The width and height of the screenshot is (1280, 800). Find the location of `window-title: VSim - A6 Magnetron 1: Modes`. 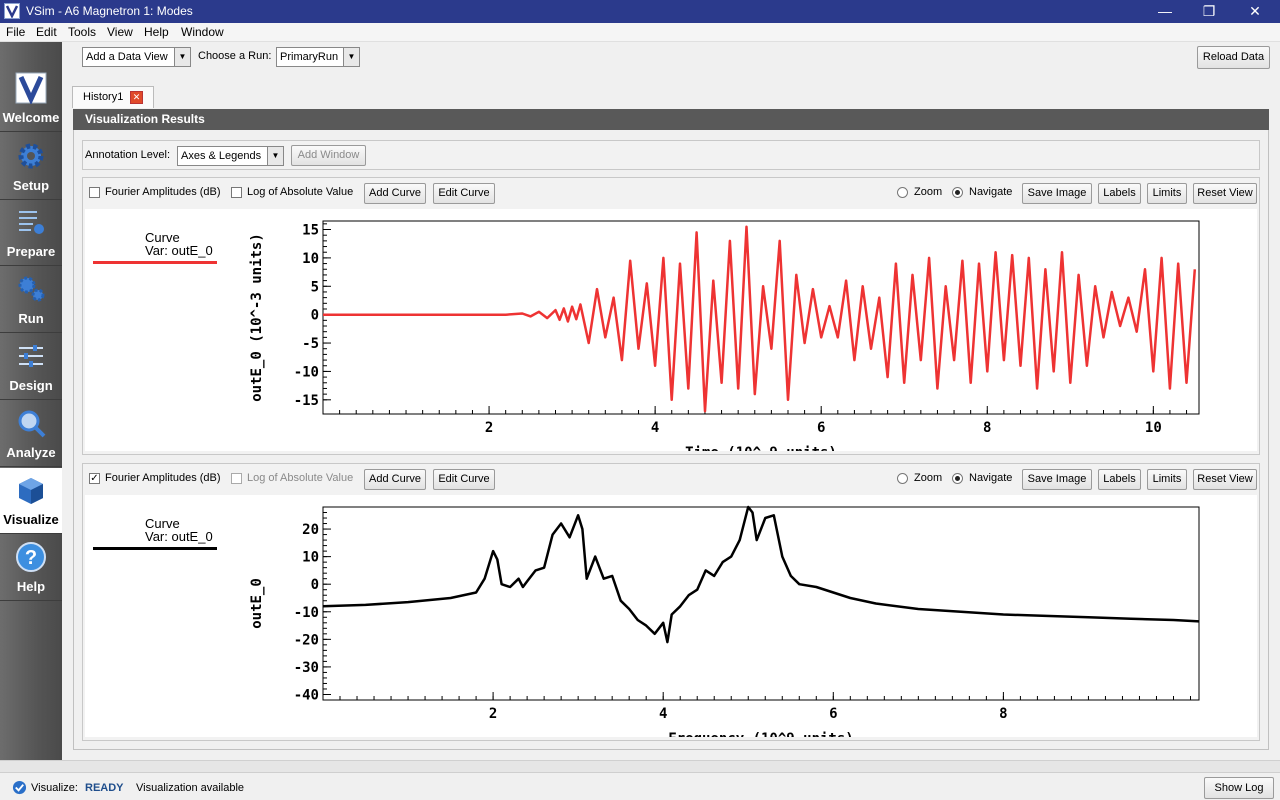

window-title: VSim - A6 Magnetron 1: Modes is located at coordinates (109, 11).